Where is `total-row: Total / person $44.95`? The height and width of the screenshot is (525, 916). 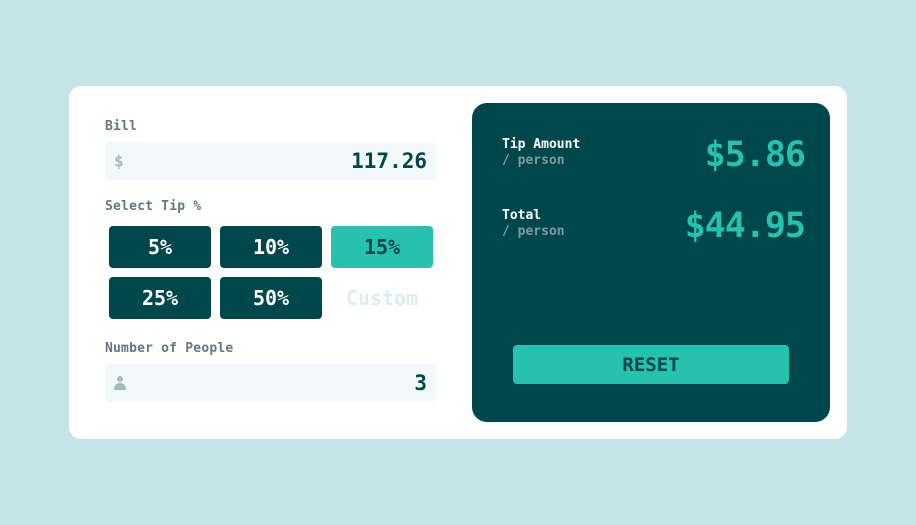
total-row: Total / person $44.95 is located at coordinates (654, 232).